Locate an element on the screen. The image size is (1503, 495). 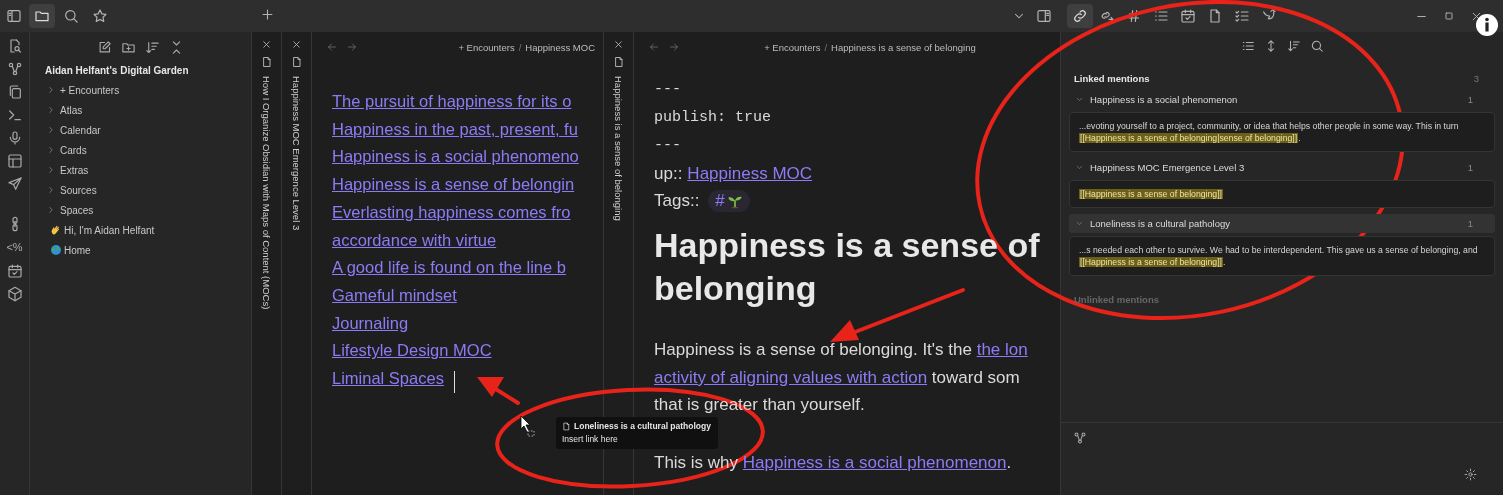
info-icon is located at coordinates (1487, 25).